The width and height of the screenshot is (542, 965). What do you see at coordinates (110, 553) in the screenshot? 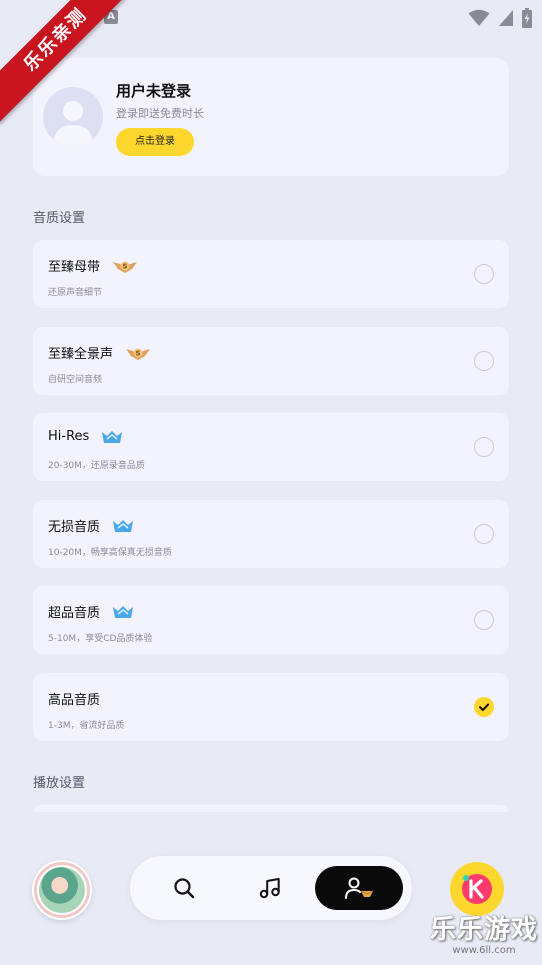
I see `quality-option-desc: 10-20M，畅享高保真无损音质` at bounding box center [110, 553].